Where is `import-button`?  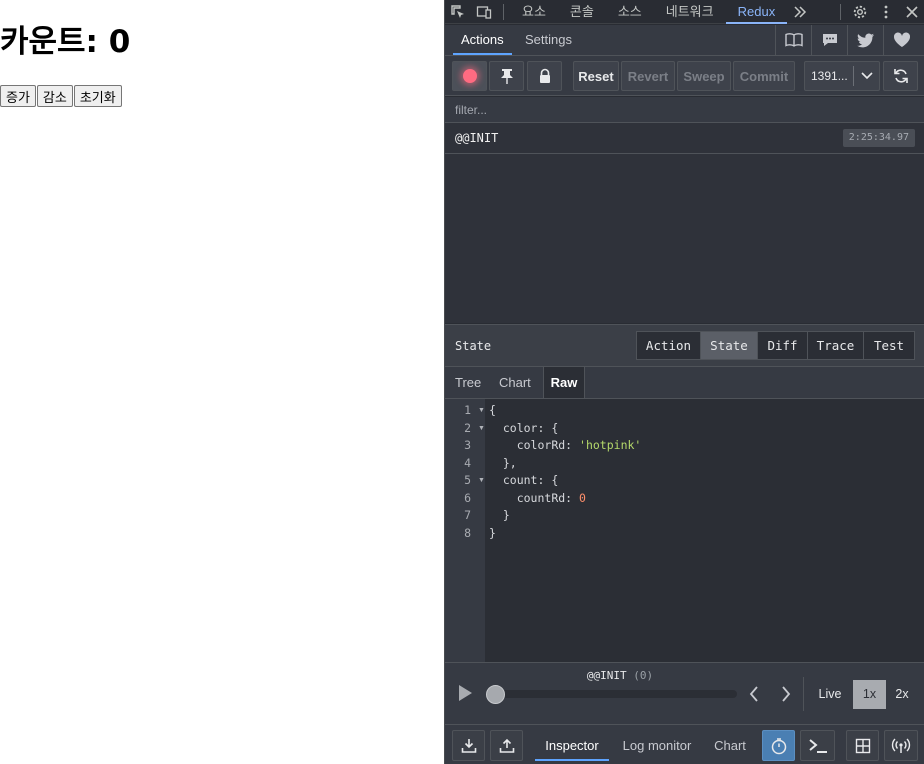 import-button is located at coordinates (468, 745).